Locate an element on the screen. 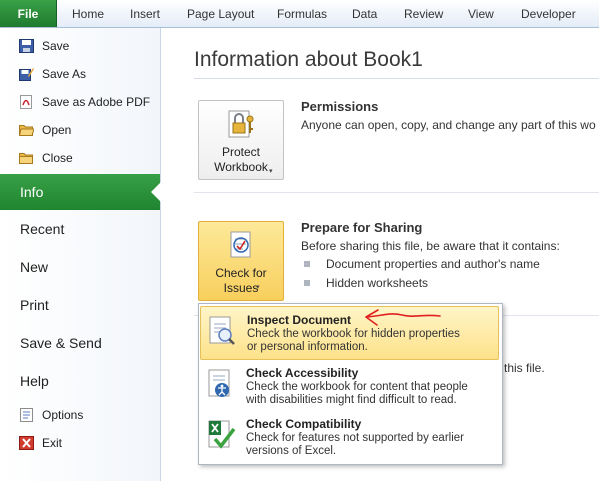 The width and height of the screenshot is (599, 481). inspect-document-icon is located at coordinates (222, 330).